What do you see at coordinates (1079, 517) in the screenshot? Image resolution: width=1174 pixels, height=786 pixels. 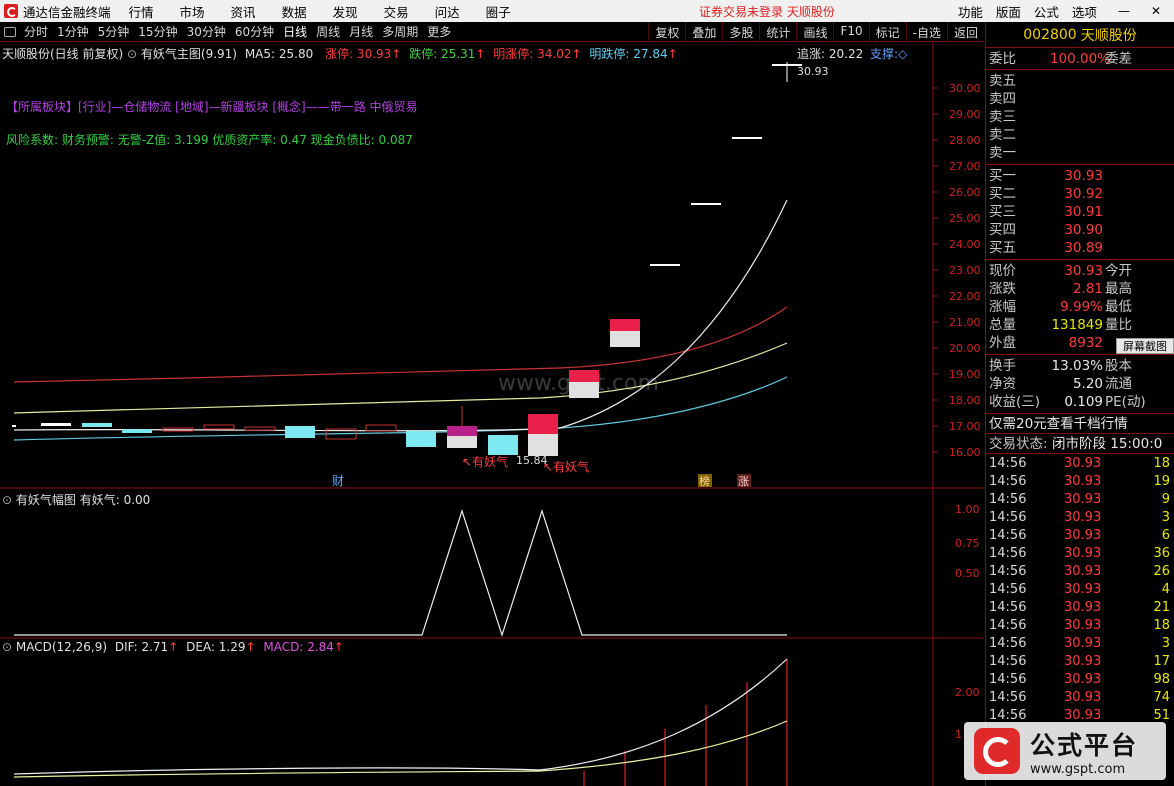 I see `trade-row: 14:56 30.93 3` at bounding box center [1079, 517].